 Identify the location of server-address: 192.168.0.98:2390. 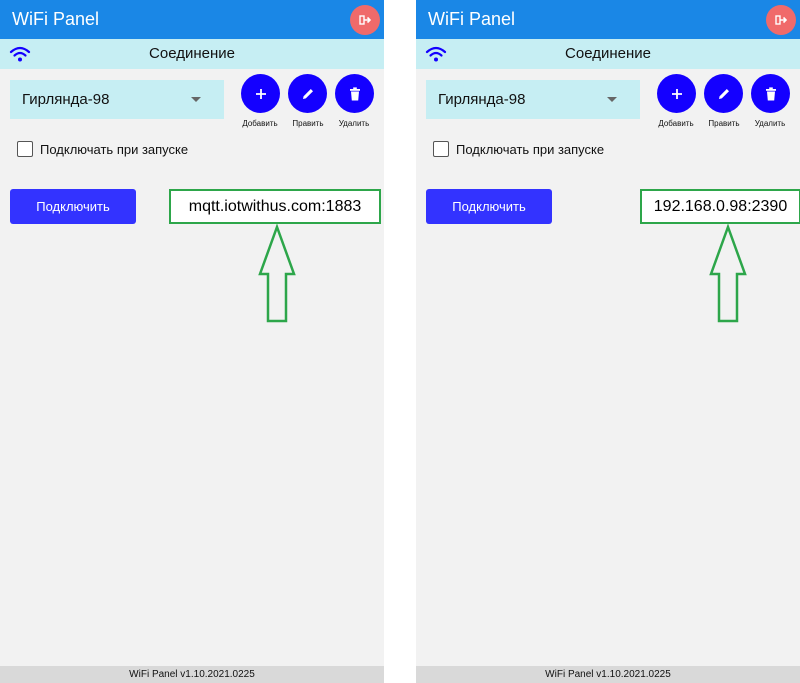
(720, 206).